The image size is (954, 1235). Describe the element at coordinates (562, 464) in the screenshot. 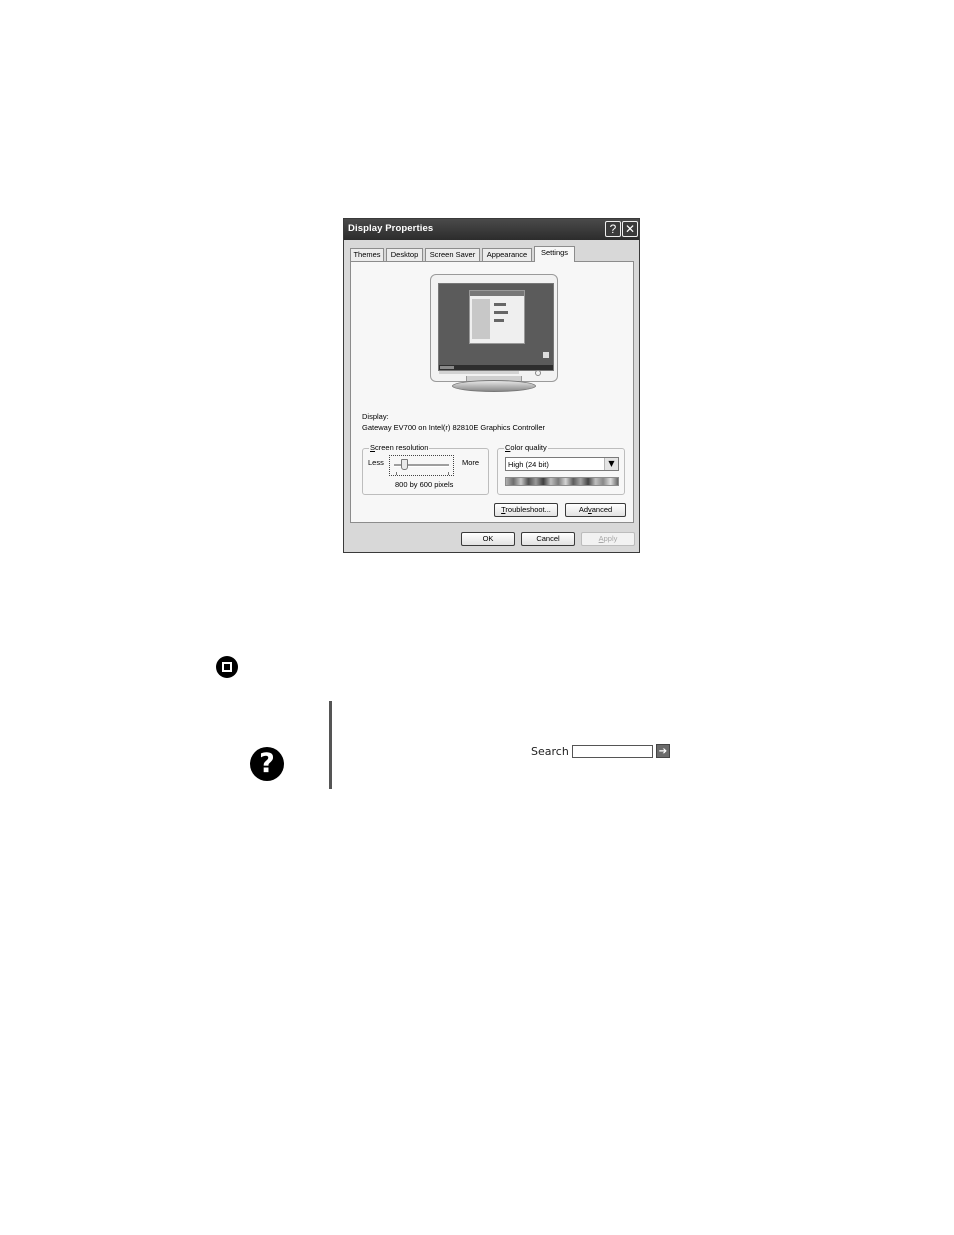

I see `color-quality-select: High (24 bit) ▼` at that location.